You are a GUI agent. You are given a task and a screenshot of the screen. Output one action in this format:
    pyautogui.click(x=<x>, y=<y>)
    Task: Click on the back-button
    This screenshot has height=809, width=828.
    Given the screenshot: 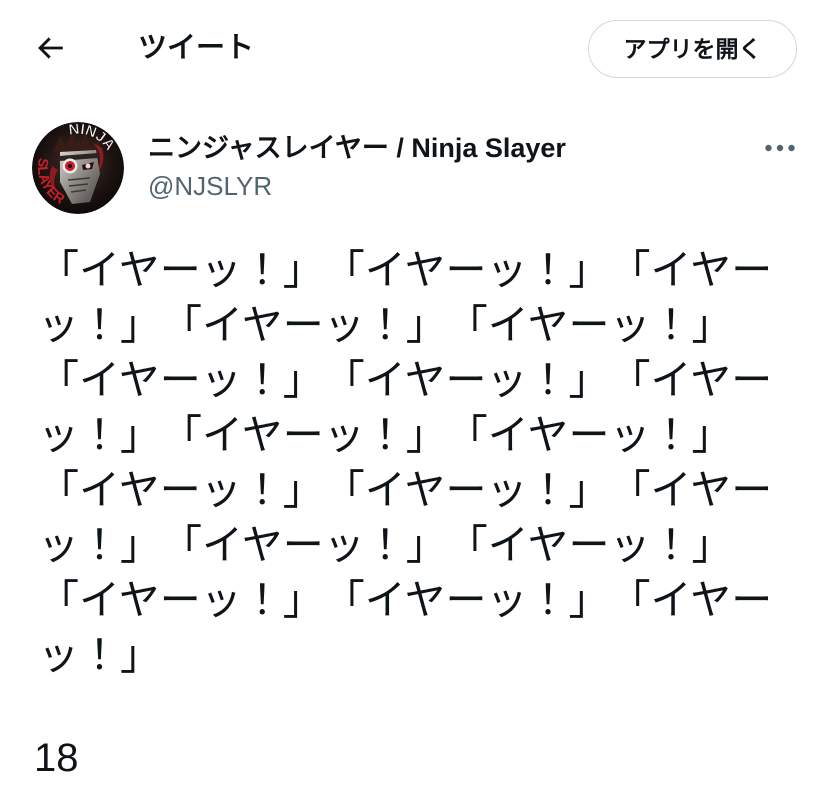 What is the action you would take?
    pyautogui.click(x=50, y=48)
    